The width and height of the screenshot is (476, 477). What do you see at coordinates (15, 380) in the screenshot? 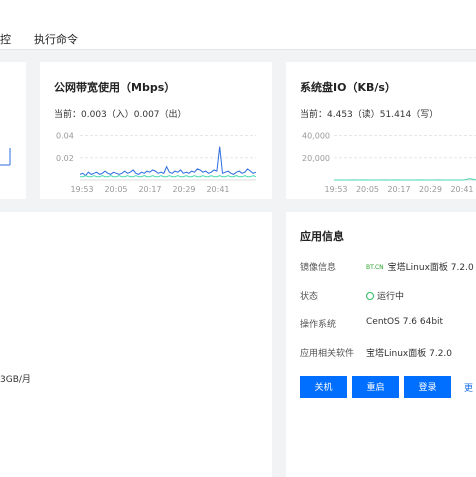
I see `traffic-quota: 3GB/月` at bounding box center [15, 380].